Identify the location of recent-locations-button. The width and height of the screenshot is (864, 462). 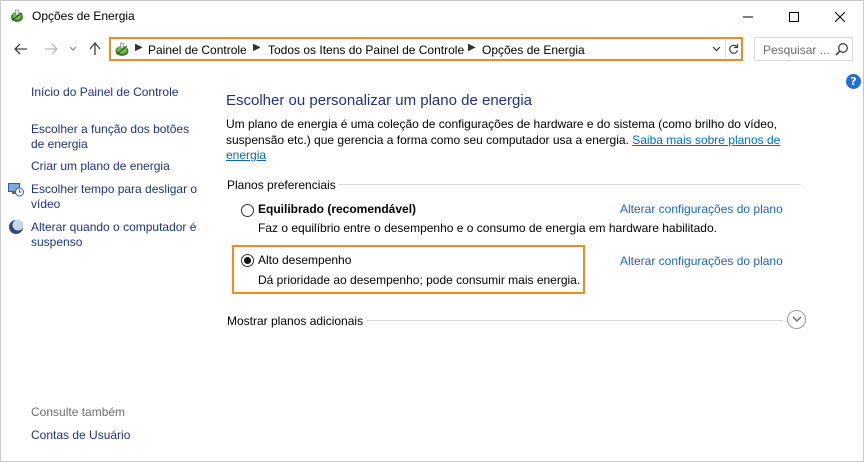
(73, 49).